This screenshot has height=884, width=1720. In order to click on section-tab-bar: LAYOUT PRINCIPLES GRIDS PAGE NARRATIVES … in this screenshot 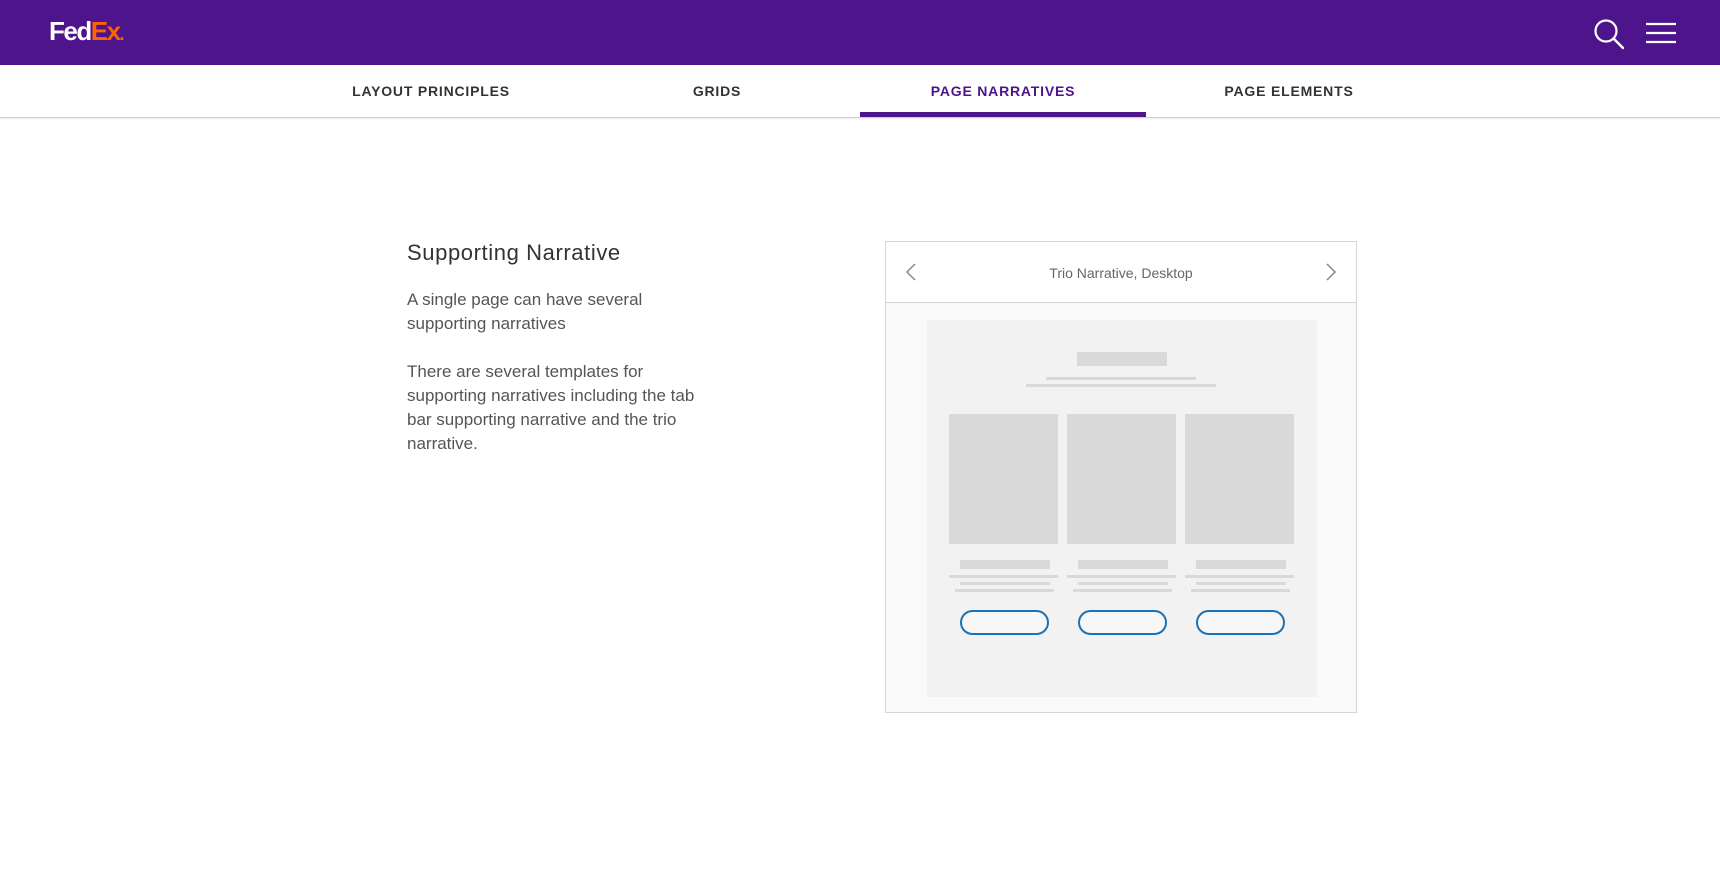, I will do `click(860, 91)`.